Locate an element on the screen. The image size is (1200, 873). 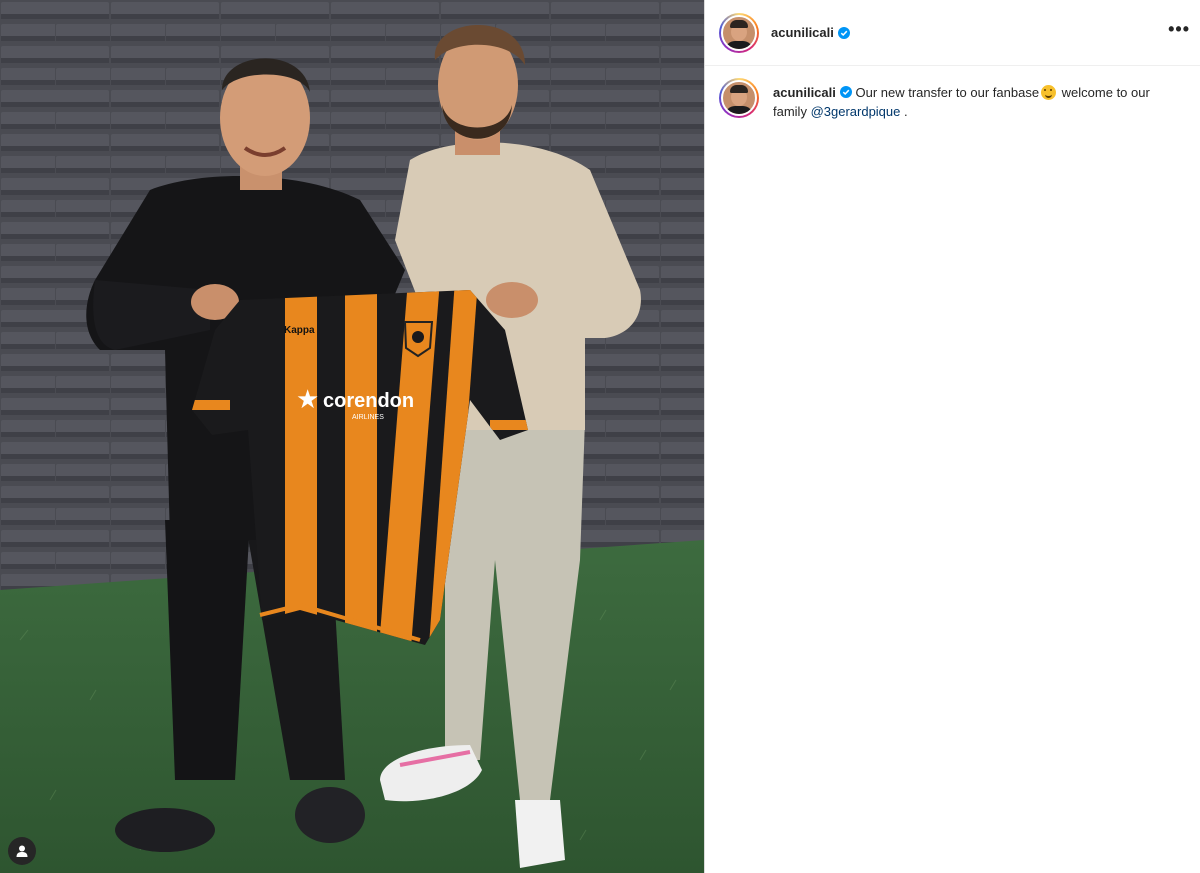
post-header: acunilicali ••• is located at coordinates (952, 33).